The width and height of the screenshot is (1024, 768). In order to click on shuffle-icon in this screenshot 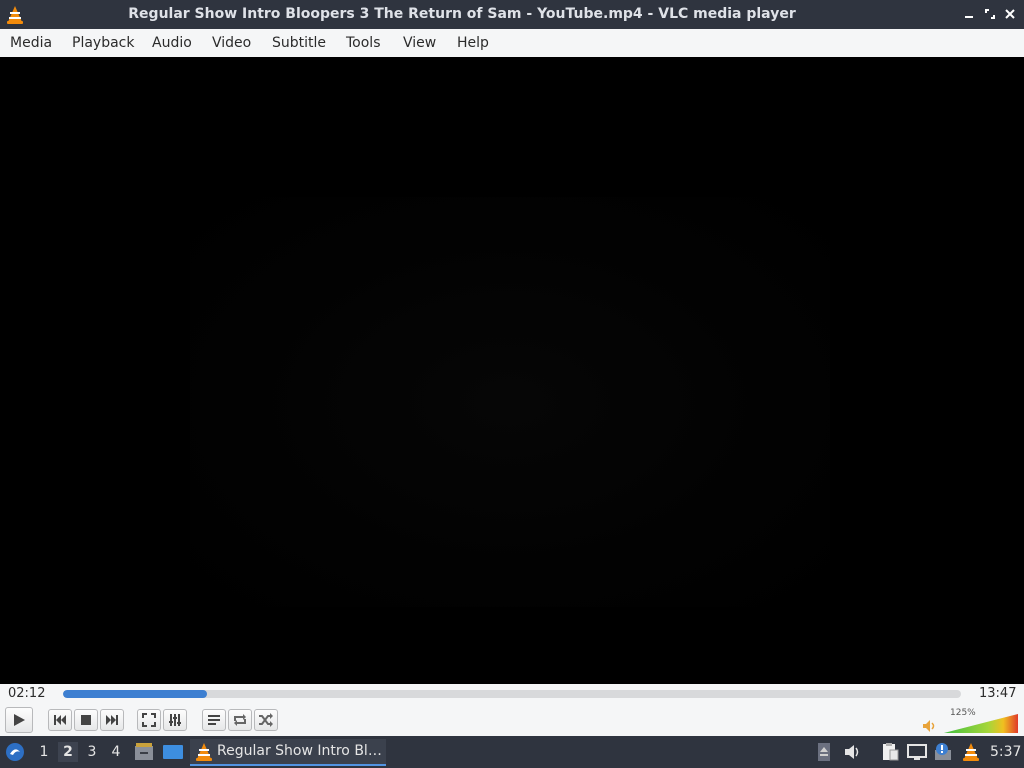, I will do `click(266, 720)`.